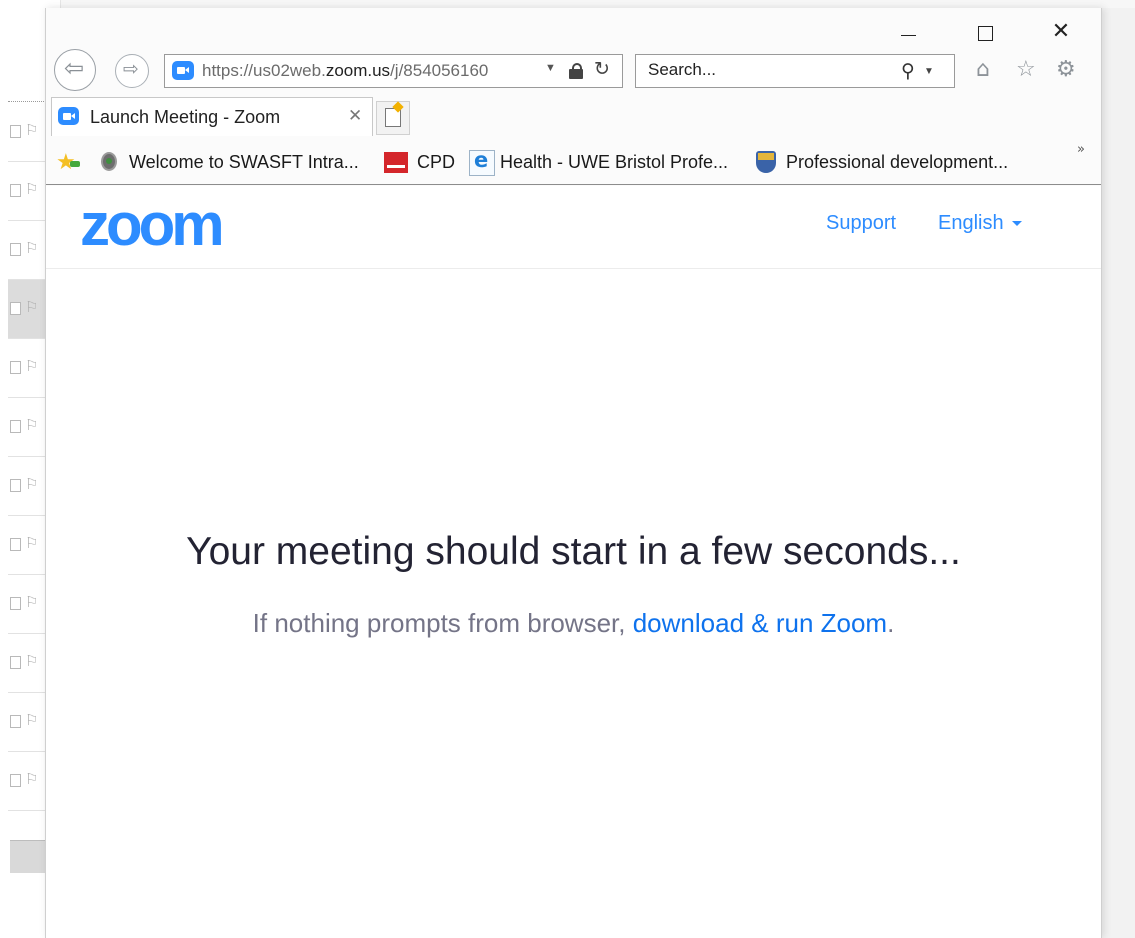 The image size is (1135, 938). Describe the element at coordinates (482, 162) in the screenshot. I see `ie-page-icon` at that location.